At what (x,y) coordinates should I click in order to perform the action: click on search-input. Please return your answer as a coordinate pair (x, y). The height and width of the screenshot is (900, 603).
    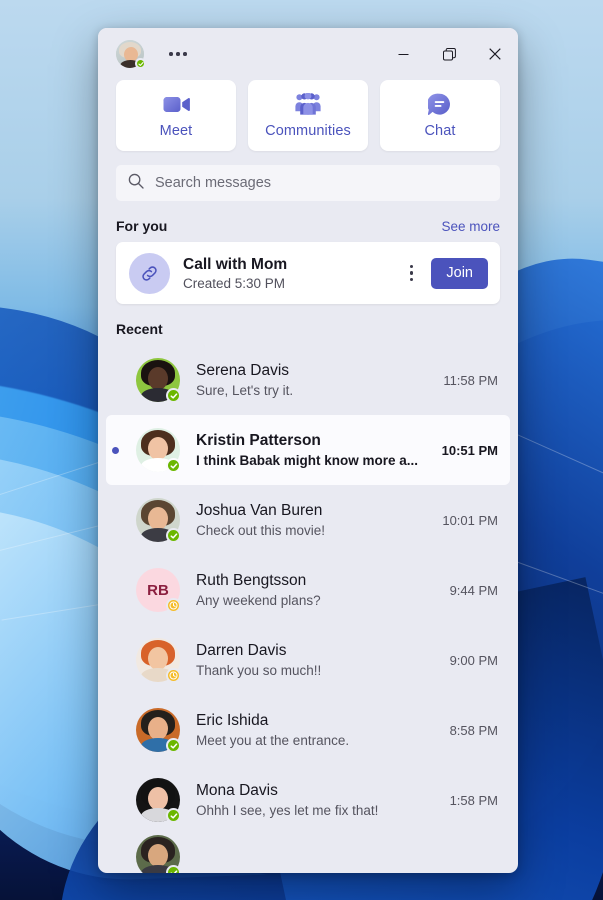
    Looking at the image, I should click on (321, 183).